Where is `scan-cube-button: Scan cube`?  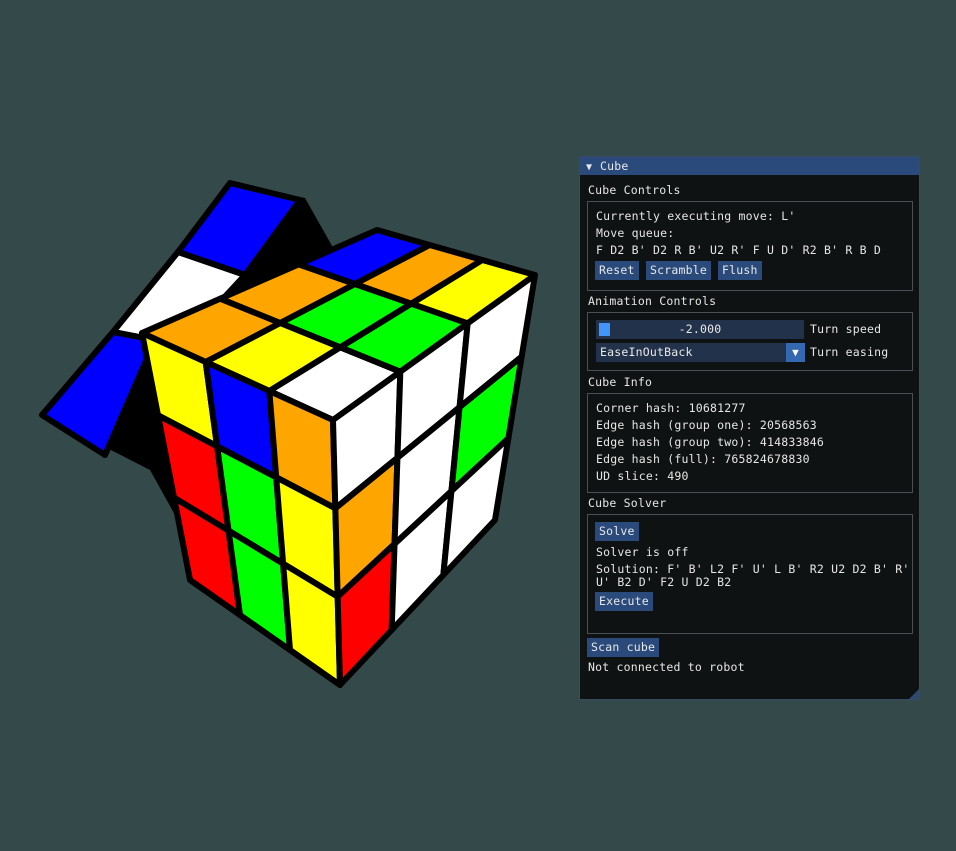 scan-cube-button: Scan cube is located at coordinates (623, 647).